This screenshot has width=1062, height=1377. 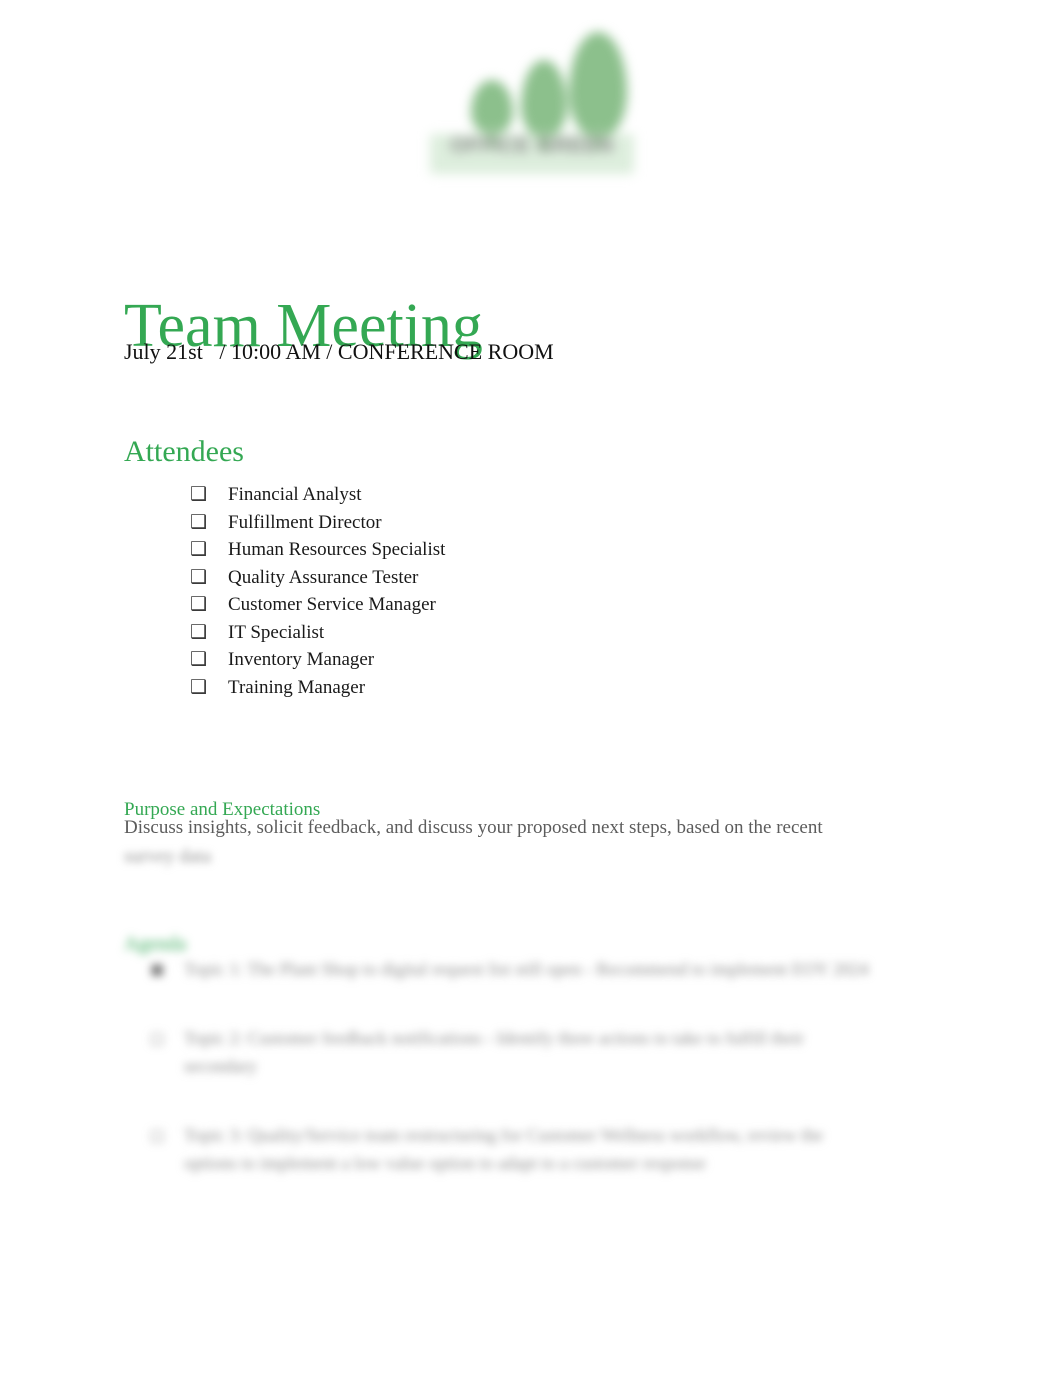 I want to click on agenda-heading: Agenda, so click(x=155, y=944).